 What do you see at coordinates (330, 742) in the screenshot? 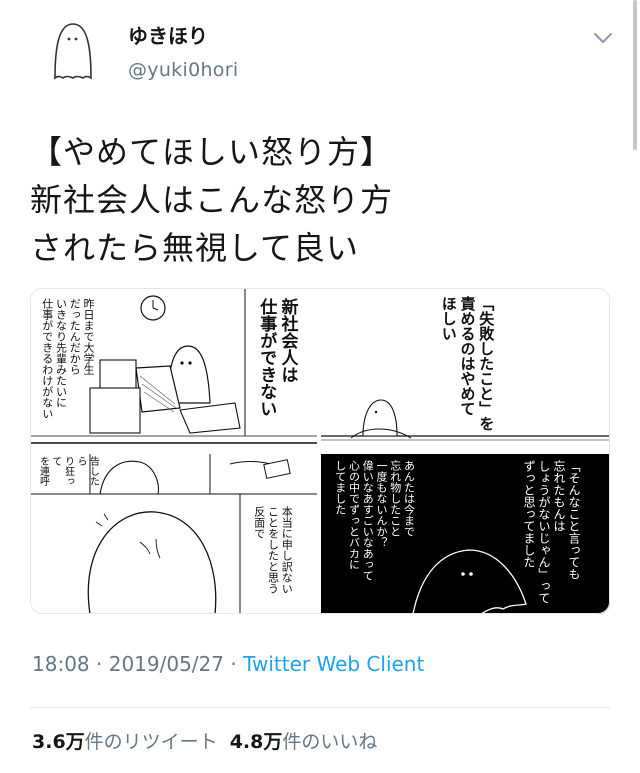
I see `likes-label: 件のいいね` at bounding box center [330, 742].